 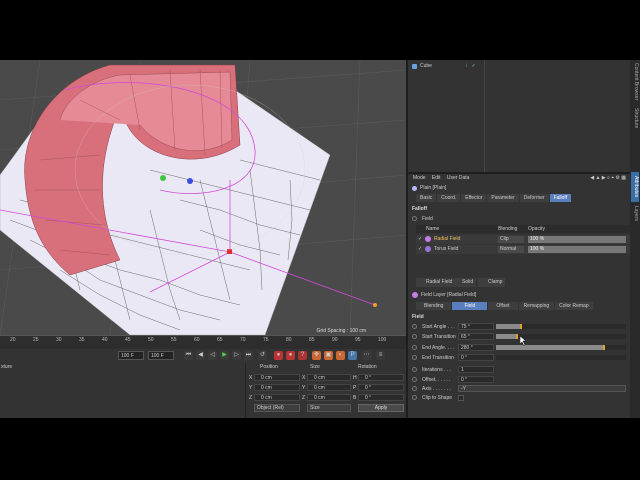 I want to click on tab-attributes: Attributes, so click(x=635, y=187).